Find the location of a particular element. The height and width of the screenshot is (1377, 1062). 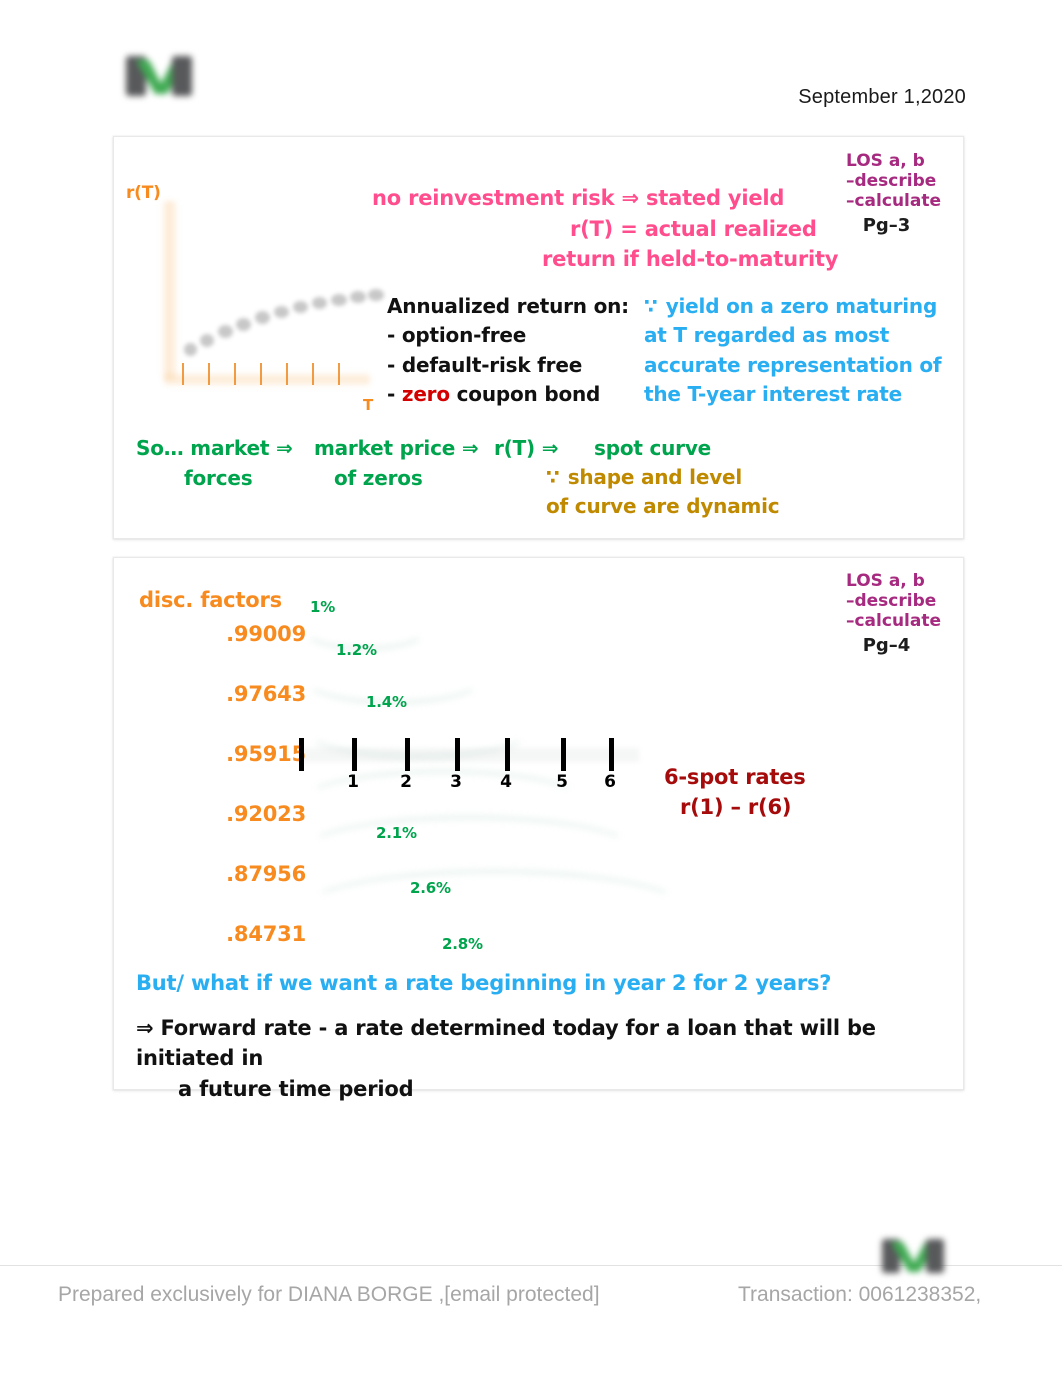

rate-label: 1.2% is located at coordinates (356, 650).